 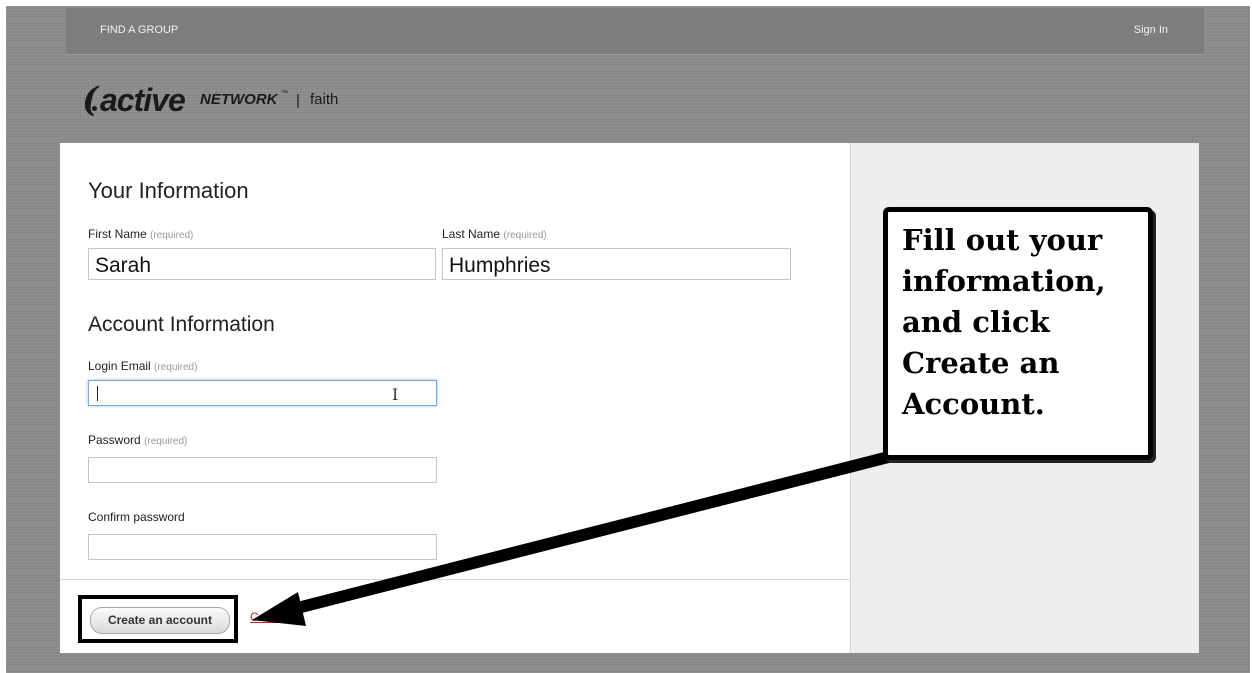 What do you see at coordinates (262, 547) in the screenshot?
I see `confirm-password-field` at bounding box center [262, 547].